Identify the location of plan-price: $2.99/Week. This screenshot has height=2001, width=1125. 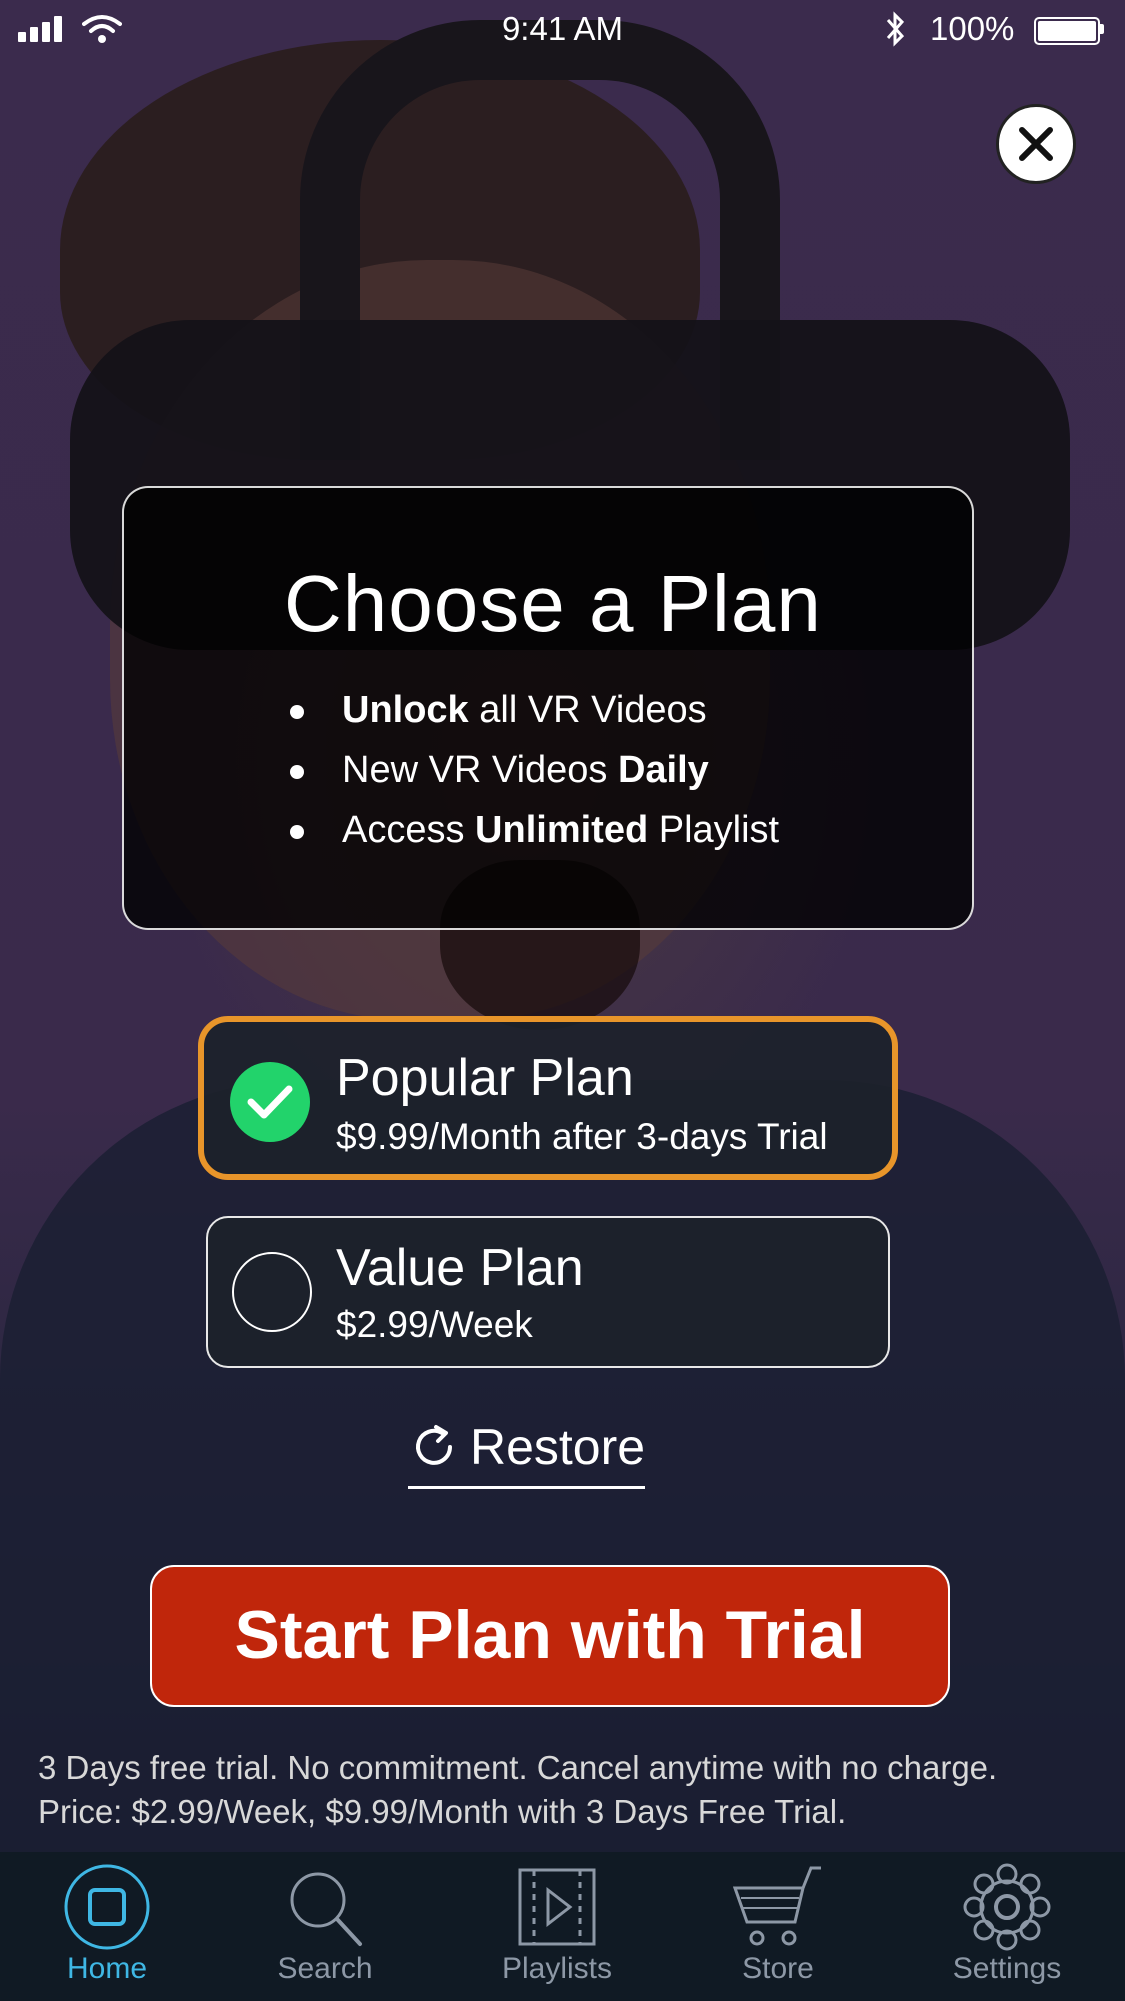
(434, 1324).